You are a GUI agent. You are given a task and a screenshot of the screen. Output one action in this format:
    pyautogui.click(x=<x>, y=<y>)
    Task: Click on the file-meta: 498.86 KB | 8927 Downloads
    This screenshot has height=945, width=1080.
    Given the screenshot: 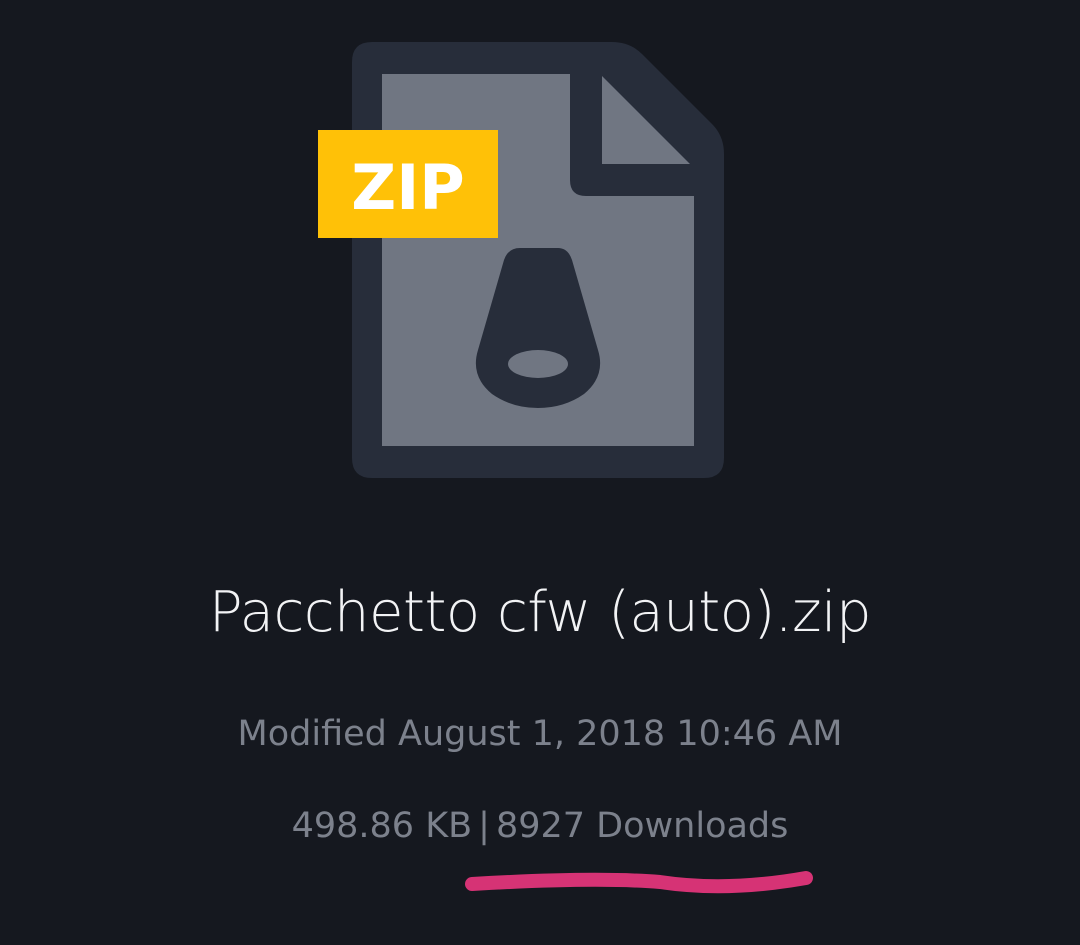 What is the action you would take?
    pyautogui.click(x=540, y=826)
    